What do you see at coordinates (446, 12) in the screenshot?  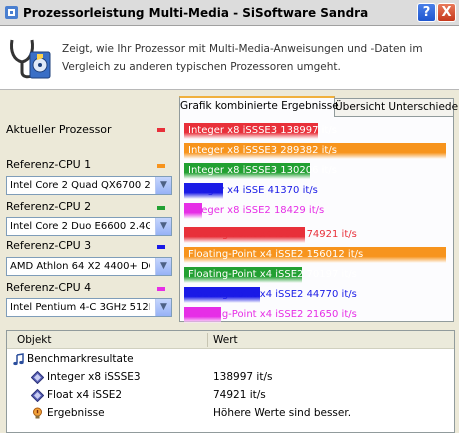 I see `close-button: X` at bounding box center [446, 12].